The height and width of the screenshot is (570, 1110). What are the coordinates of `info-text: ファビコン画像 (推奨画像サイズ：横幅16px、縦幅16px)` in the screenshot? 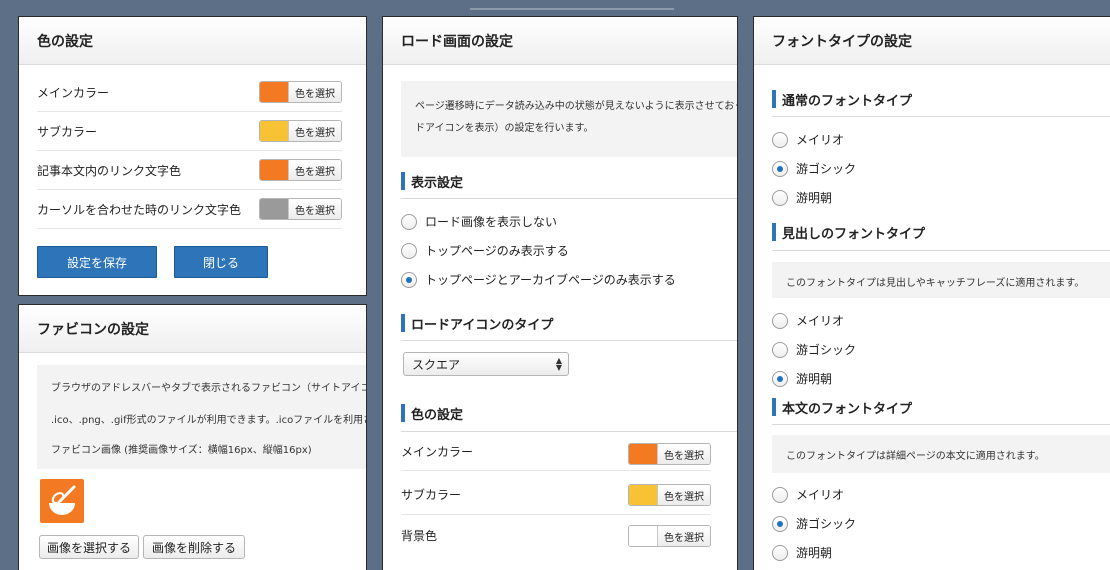 It's located at (181, 450).